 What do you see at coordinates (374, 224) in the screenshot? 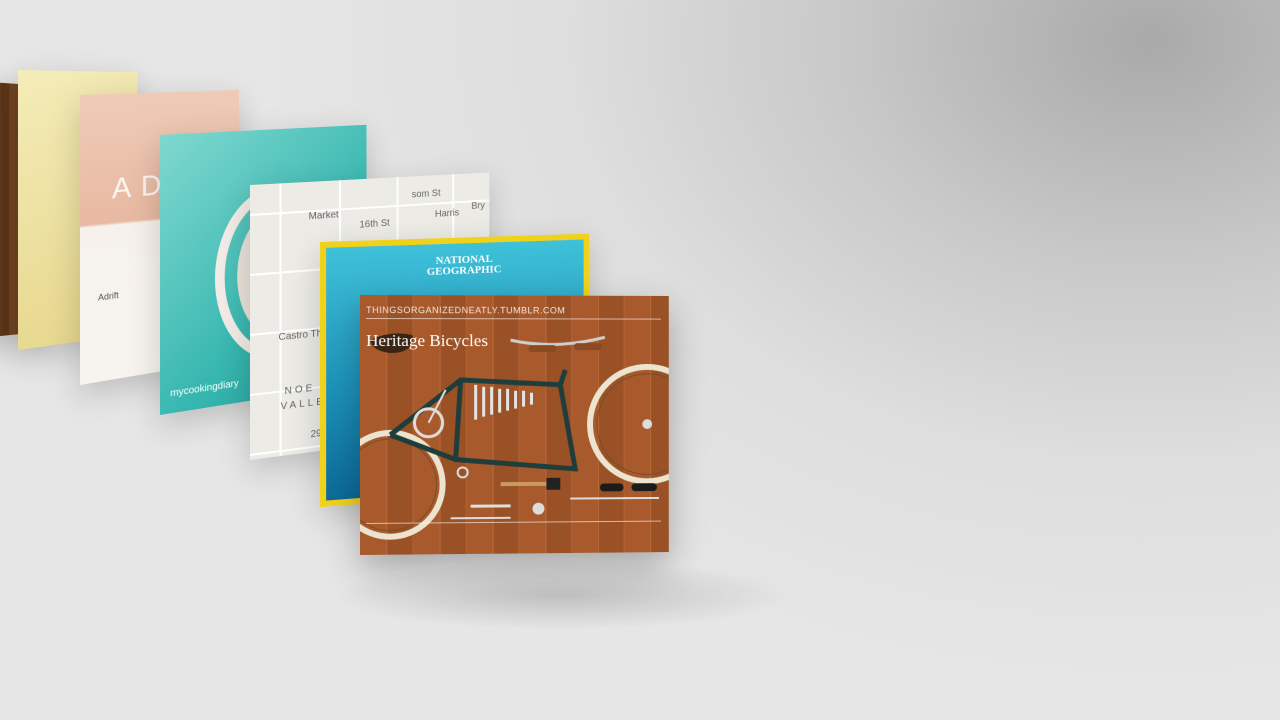
I see `map-street: 16th St` at bounding box center [374, 224].